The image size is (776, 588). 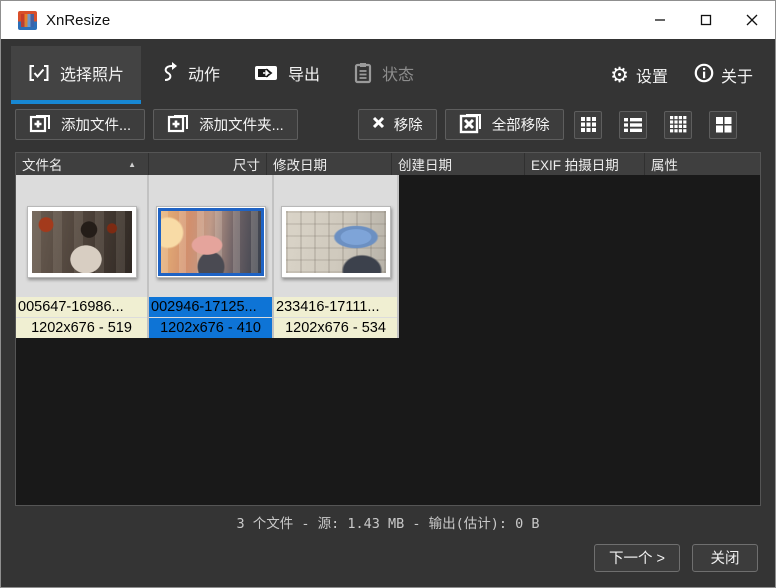 What do you see at coordinates (168, 73) in the screenshot?
I see `actions-icon` at bounding box center [168, 73].